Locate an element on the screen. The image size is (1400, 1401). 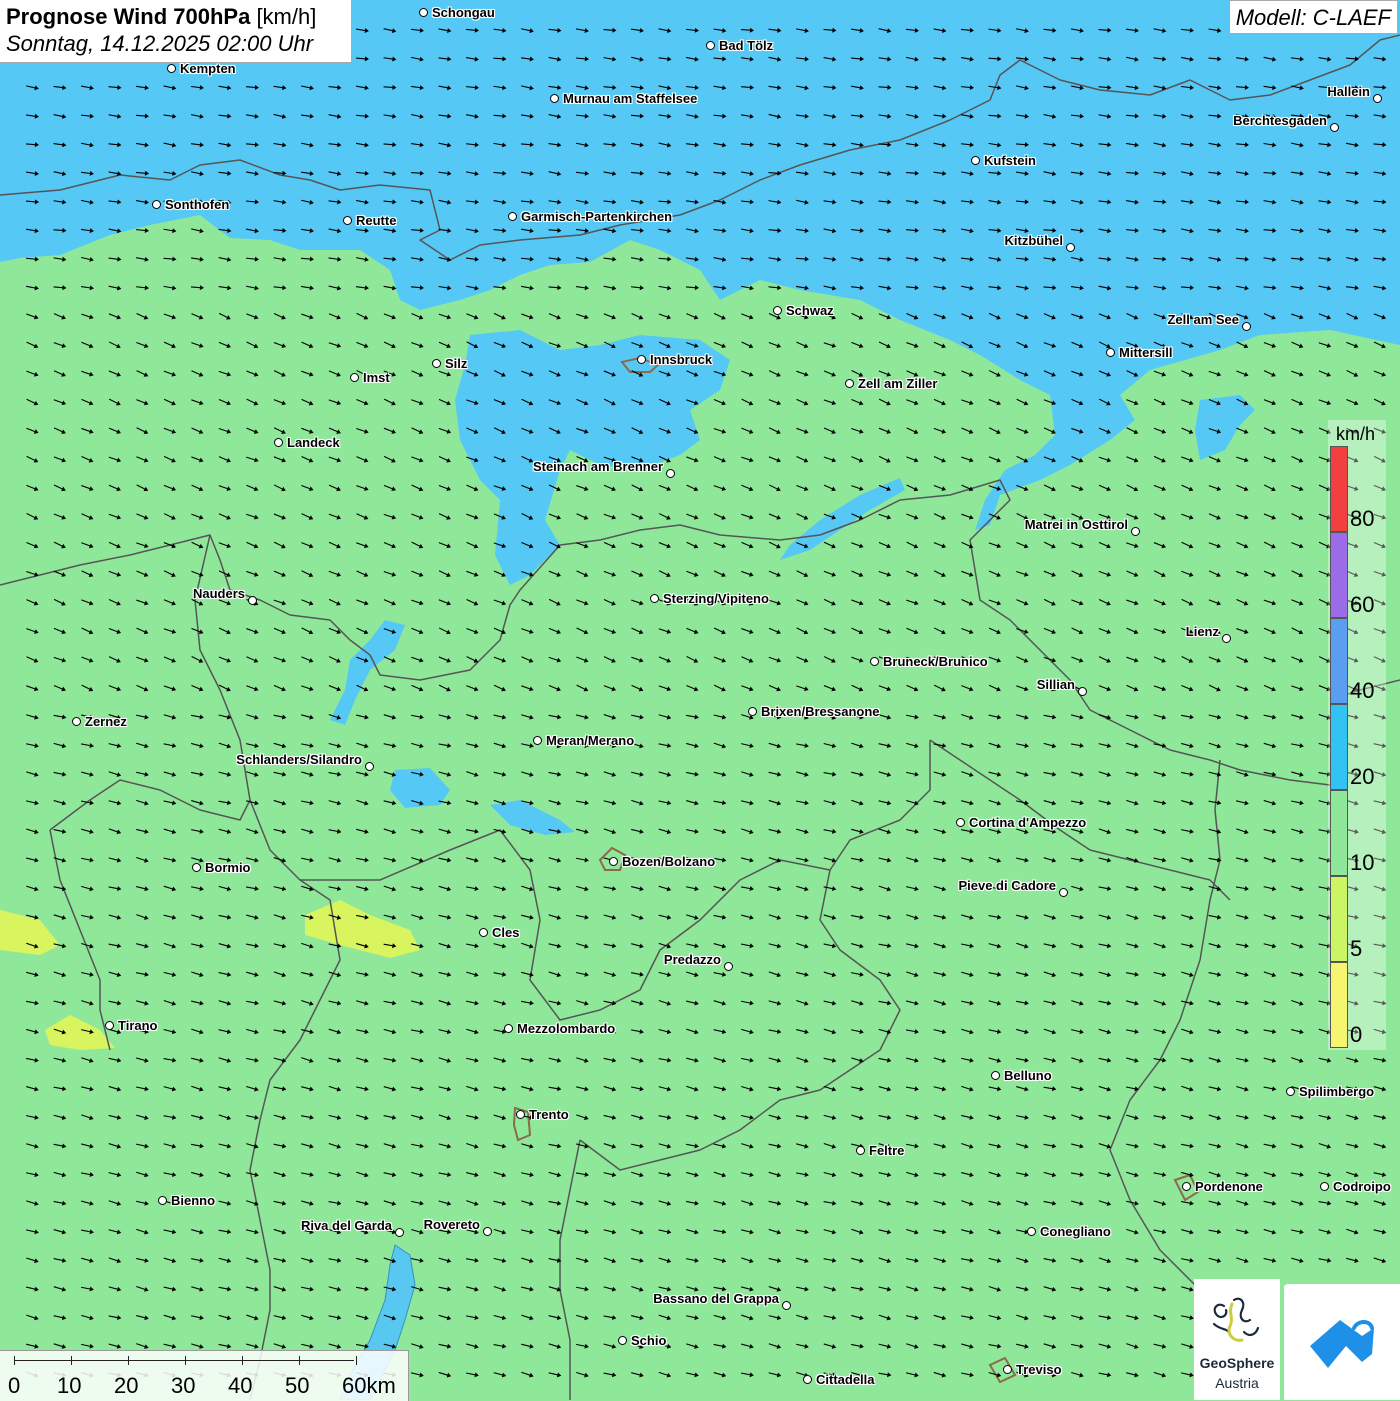
city-label: Bruneck/Brunico is located at coordinates (935, 661).